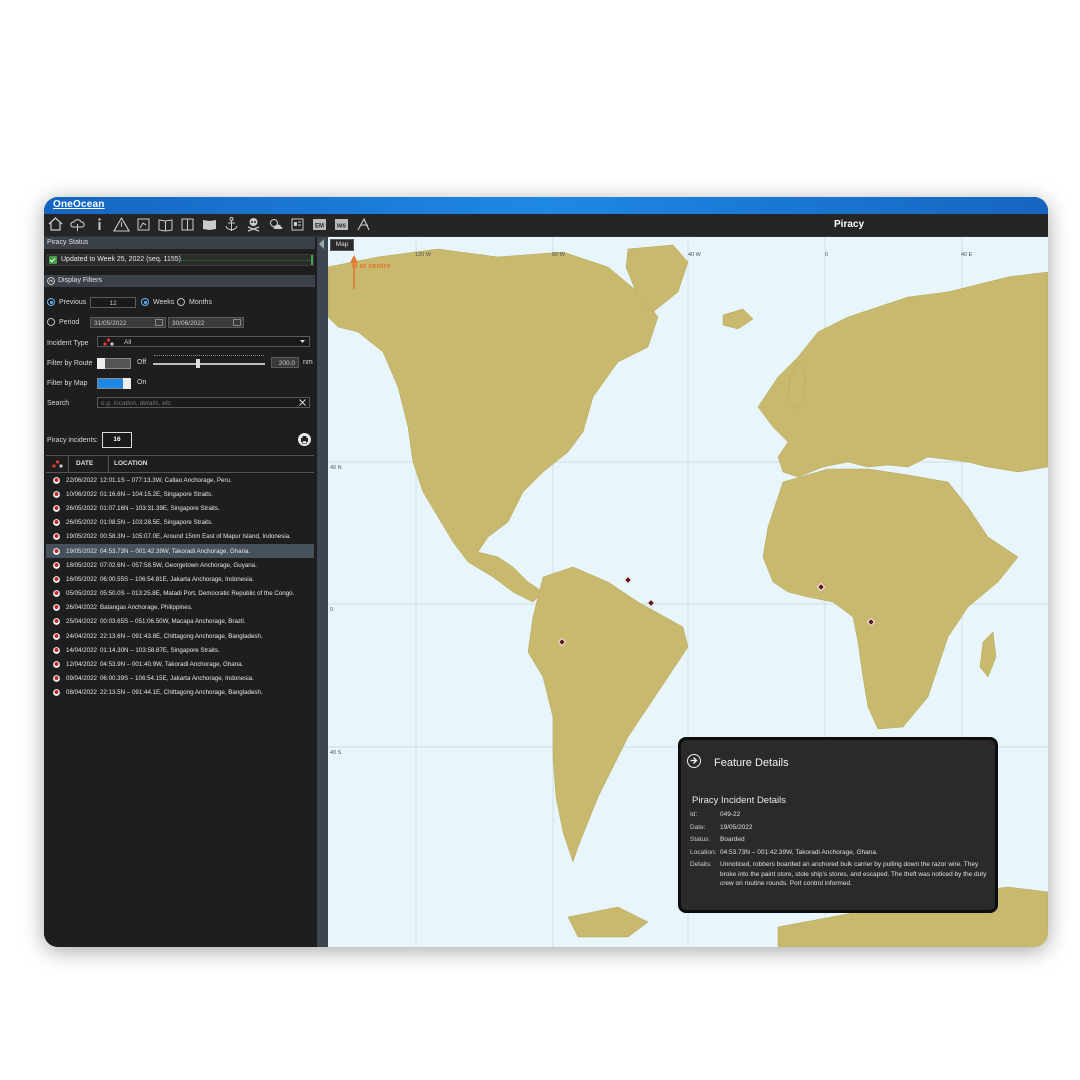  What do you see at coordinates (114, 383) in the screenshot?
I see `filter-map-toggle` at bounding box center [114, 383].